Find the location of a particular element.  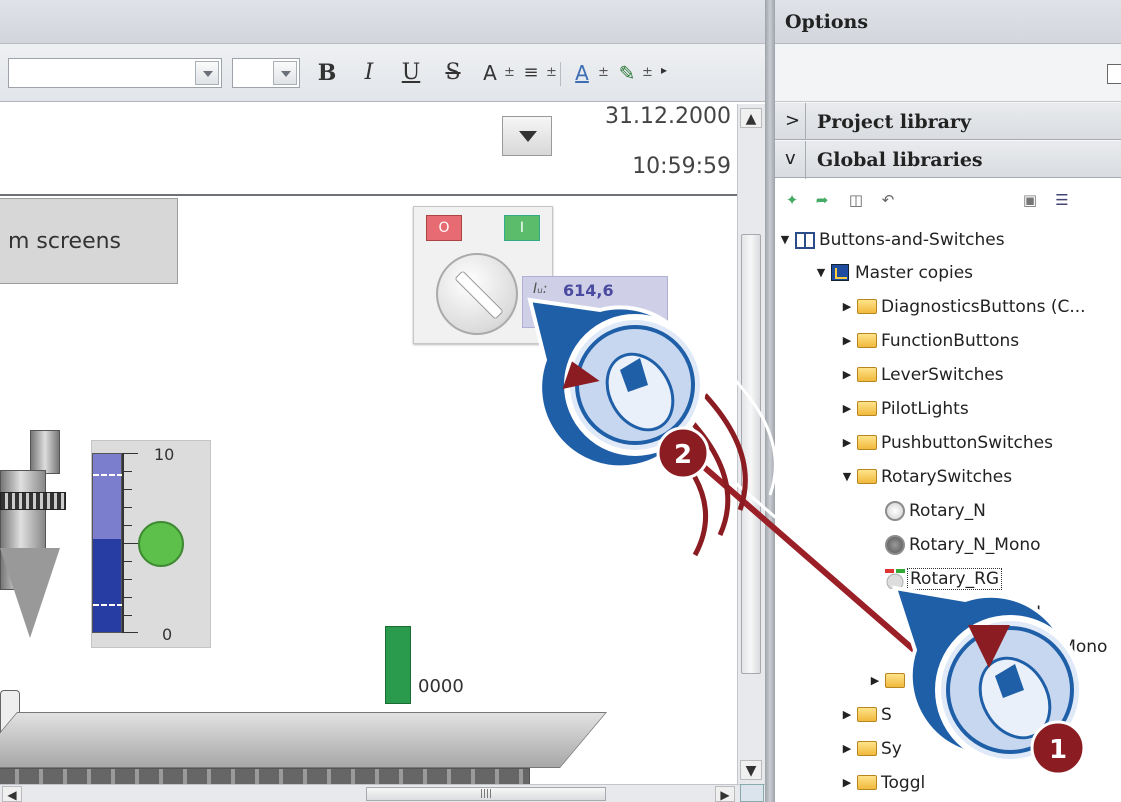

tree-item-partial: ...Mono is located at coordinates (1076, 647).